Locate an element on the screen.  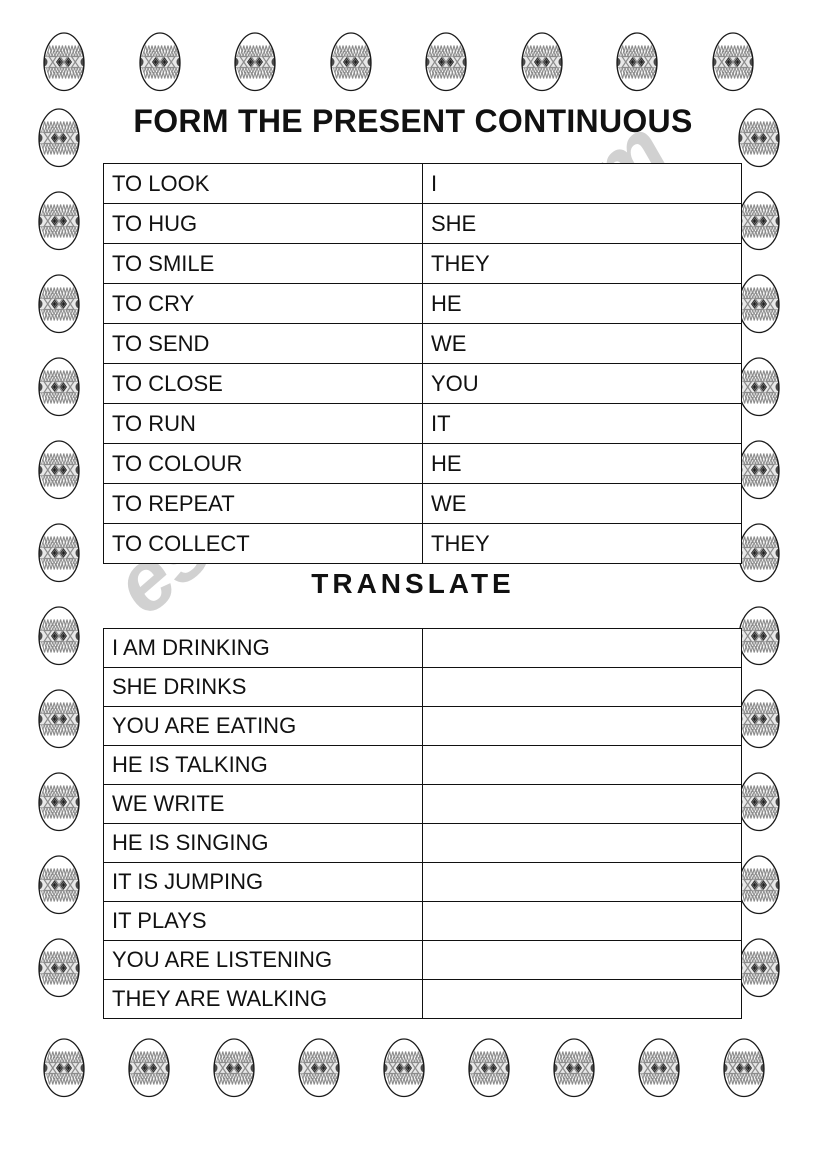
table-row: TO SEND WE is located at coordinates (422, 343).